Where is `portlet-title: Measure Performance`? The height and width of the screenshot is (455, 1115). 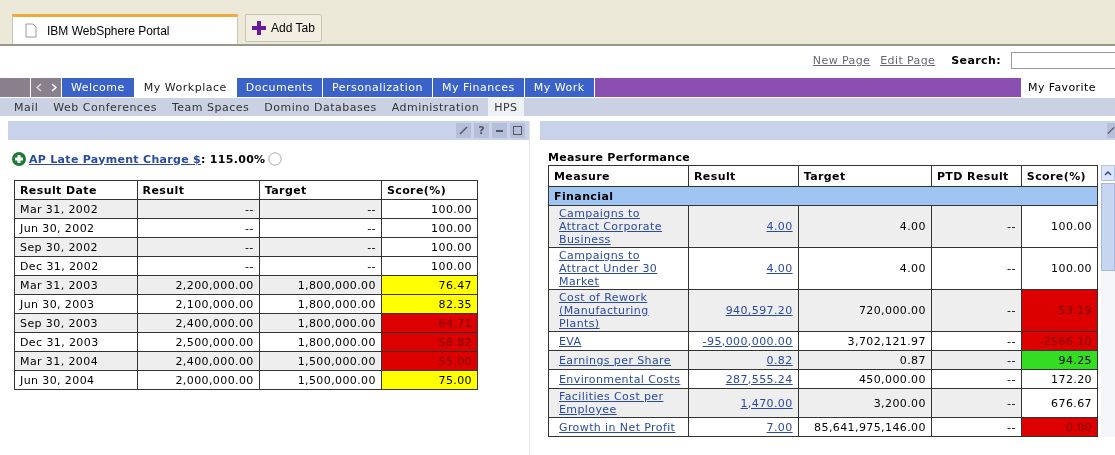
portlet-title: Measure Performance is located at coordinates (620, 157).